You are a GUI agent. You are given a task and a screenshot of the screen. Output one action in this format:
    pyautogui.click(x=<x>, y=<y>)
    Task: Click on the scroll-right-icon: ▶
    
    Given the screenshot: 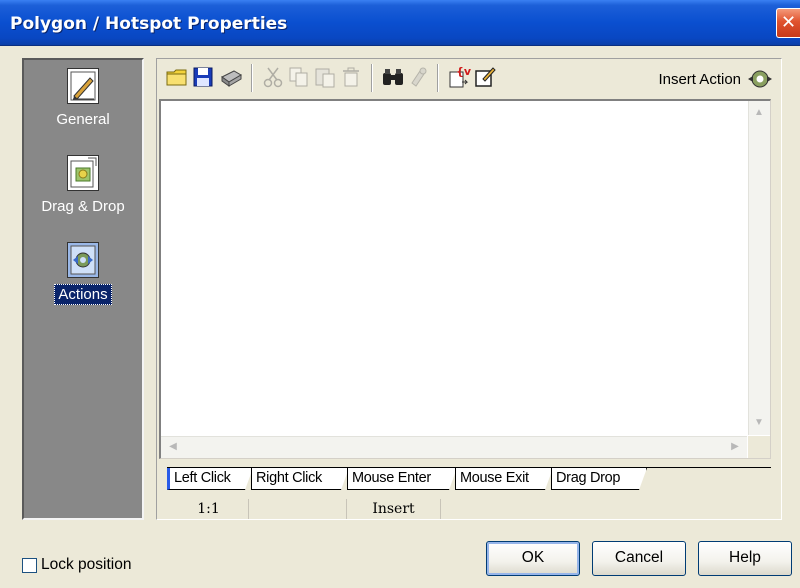 What is the action you would take?
    pyautogui.click(x=735, y=447)
    